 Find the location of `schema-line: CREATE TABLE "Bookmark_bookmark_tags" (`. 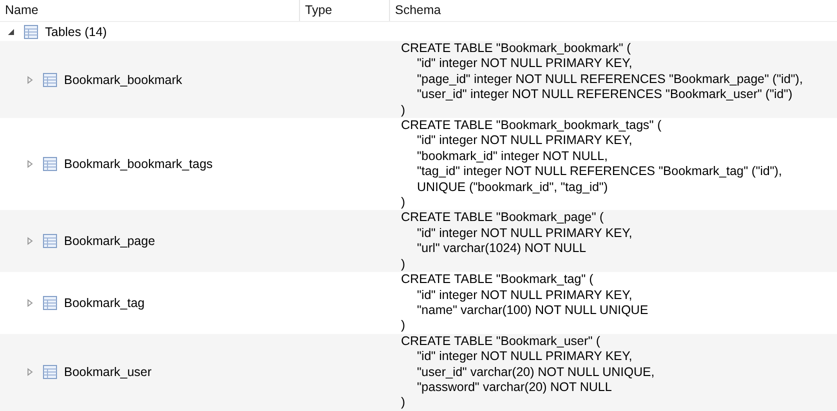

schema-line: CREATE TABLE "Bookmark_bookmark_tags" ( is located at coordinates (531, 126).